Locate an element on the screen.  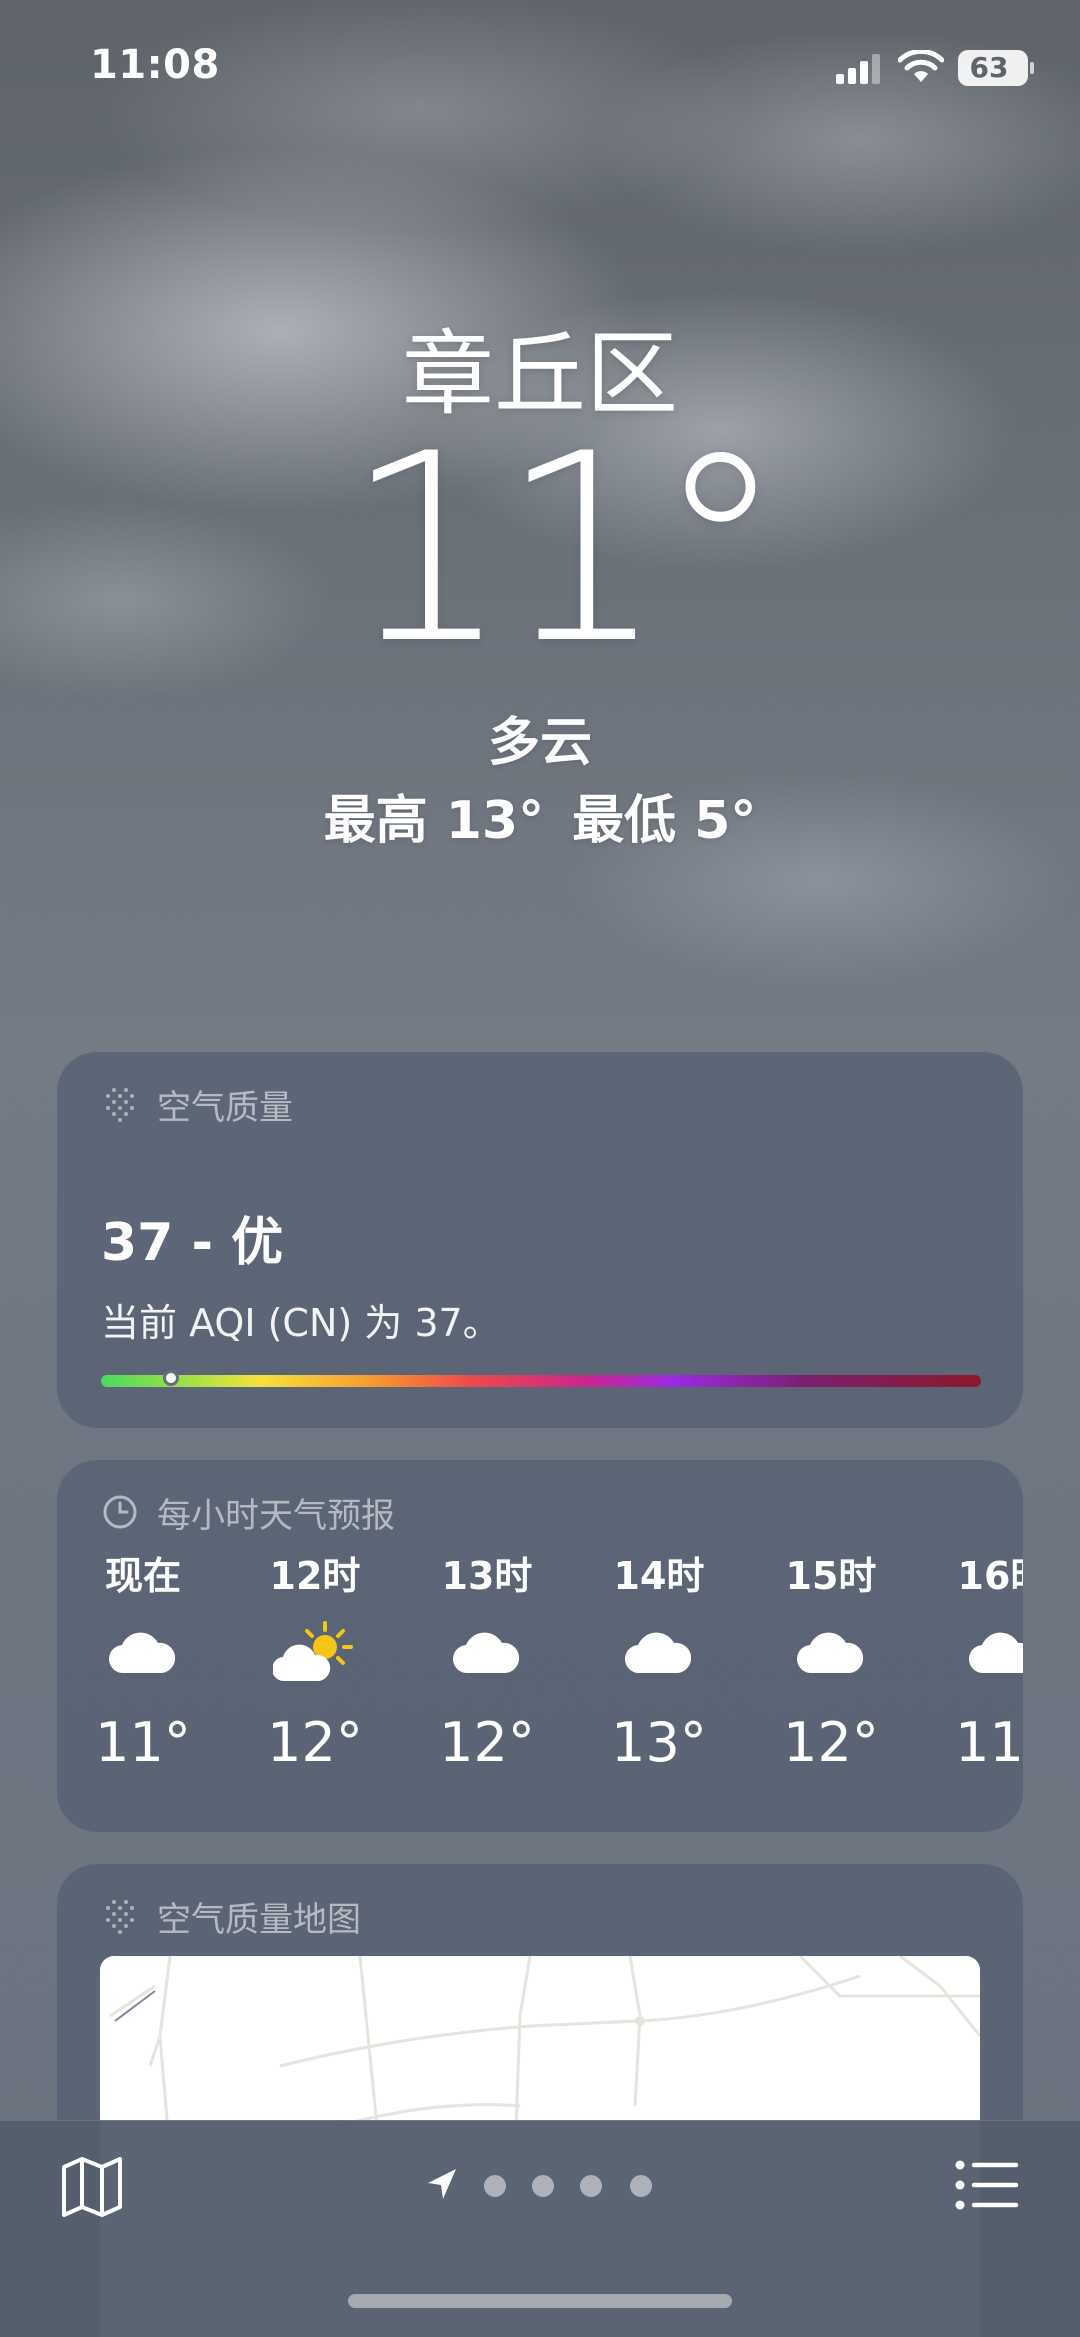
home-indicator is located at coordinates (540, 2301).